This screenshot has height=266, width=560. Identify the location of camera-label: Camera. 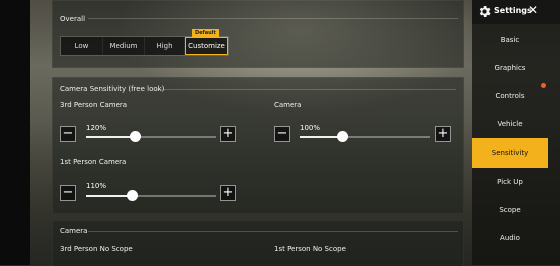
(288, 105).